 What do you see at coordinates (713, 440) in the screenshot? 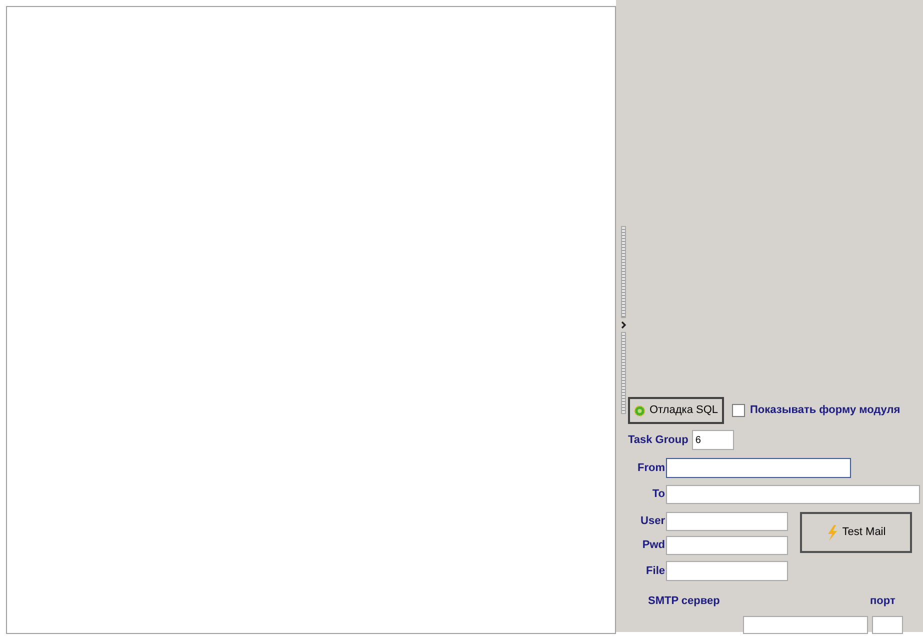
I see `task-group-field: 6` at bounding box center [713, 440].